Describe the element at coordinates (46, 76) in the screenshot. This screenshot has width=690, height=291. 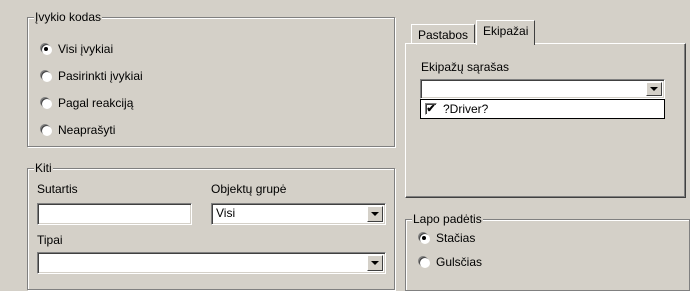
I see `radio-selected-events-indicator` at that location.